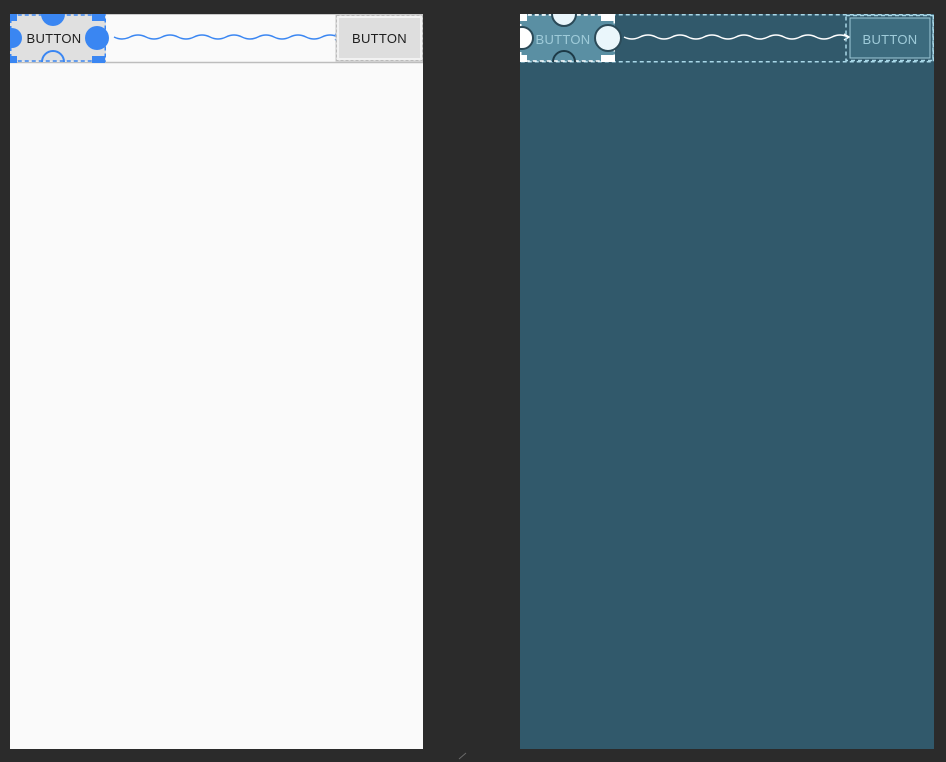  I want to click on bp-chain-constraint-icon, so click(736, 37).